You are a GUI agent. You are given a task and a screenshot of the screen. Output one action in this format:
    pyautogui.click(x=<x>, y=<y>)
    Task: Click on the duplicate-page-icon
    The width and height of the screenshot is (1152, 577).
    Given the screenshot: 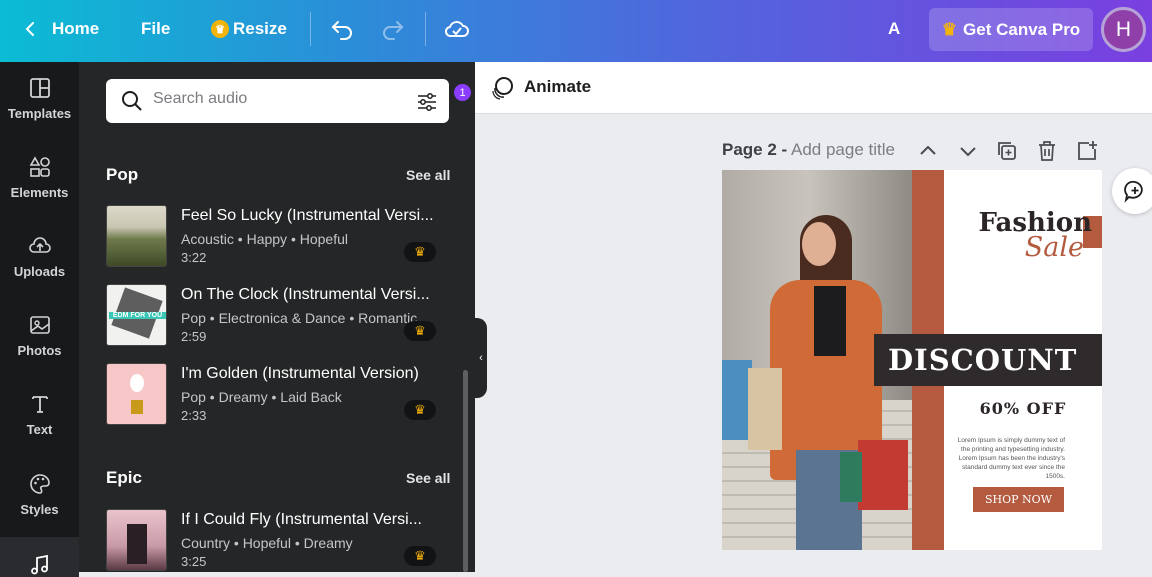 What is the action you would take?
    pyautogui.click(x=1007, y=151)
    